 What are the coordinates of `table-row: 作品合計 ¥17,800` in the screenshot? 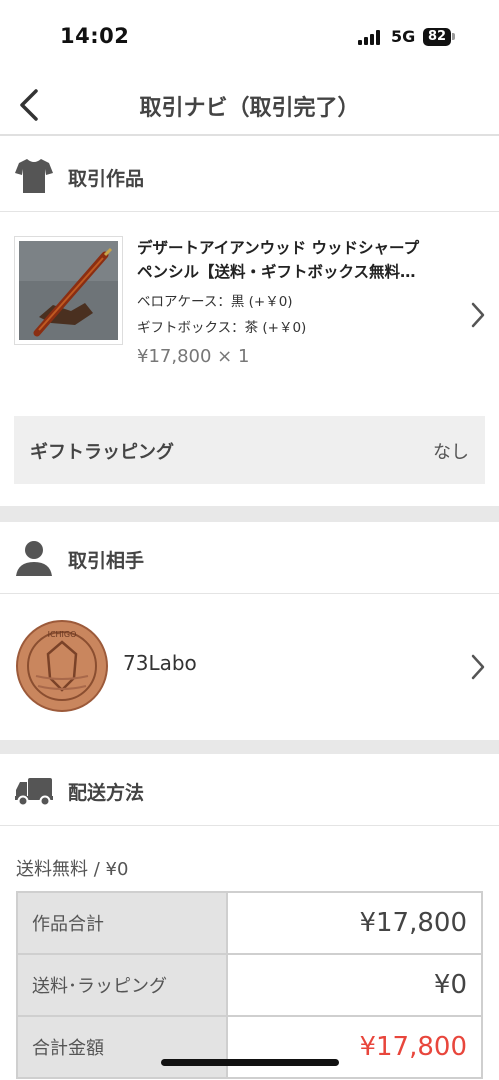 It's located at (249, 923).